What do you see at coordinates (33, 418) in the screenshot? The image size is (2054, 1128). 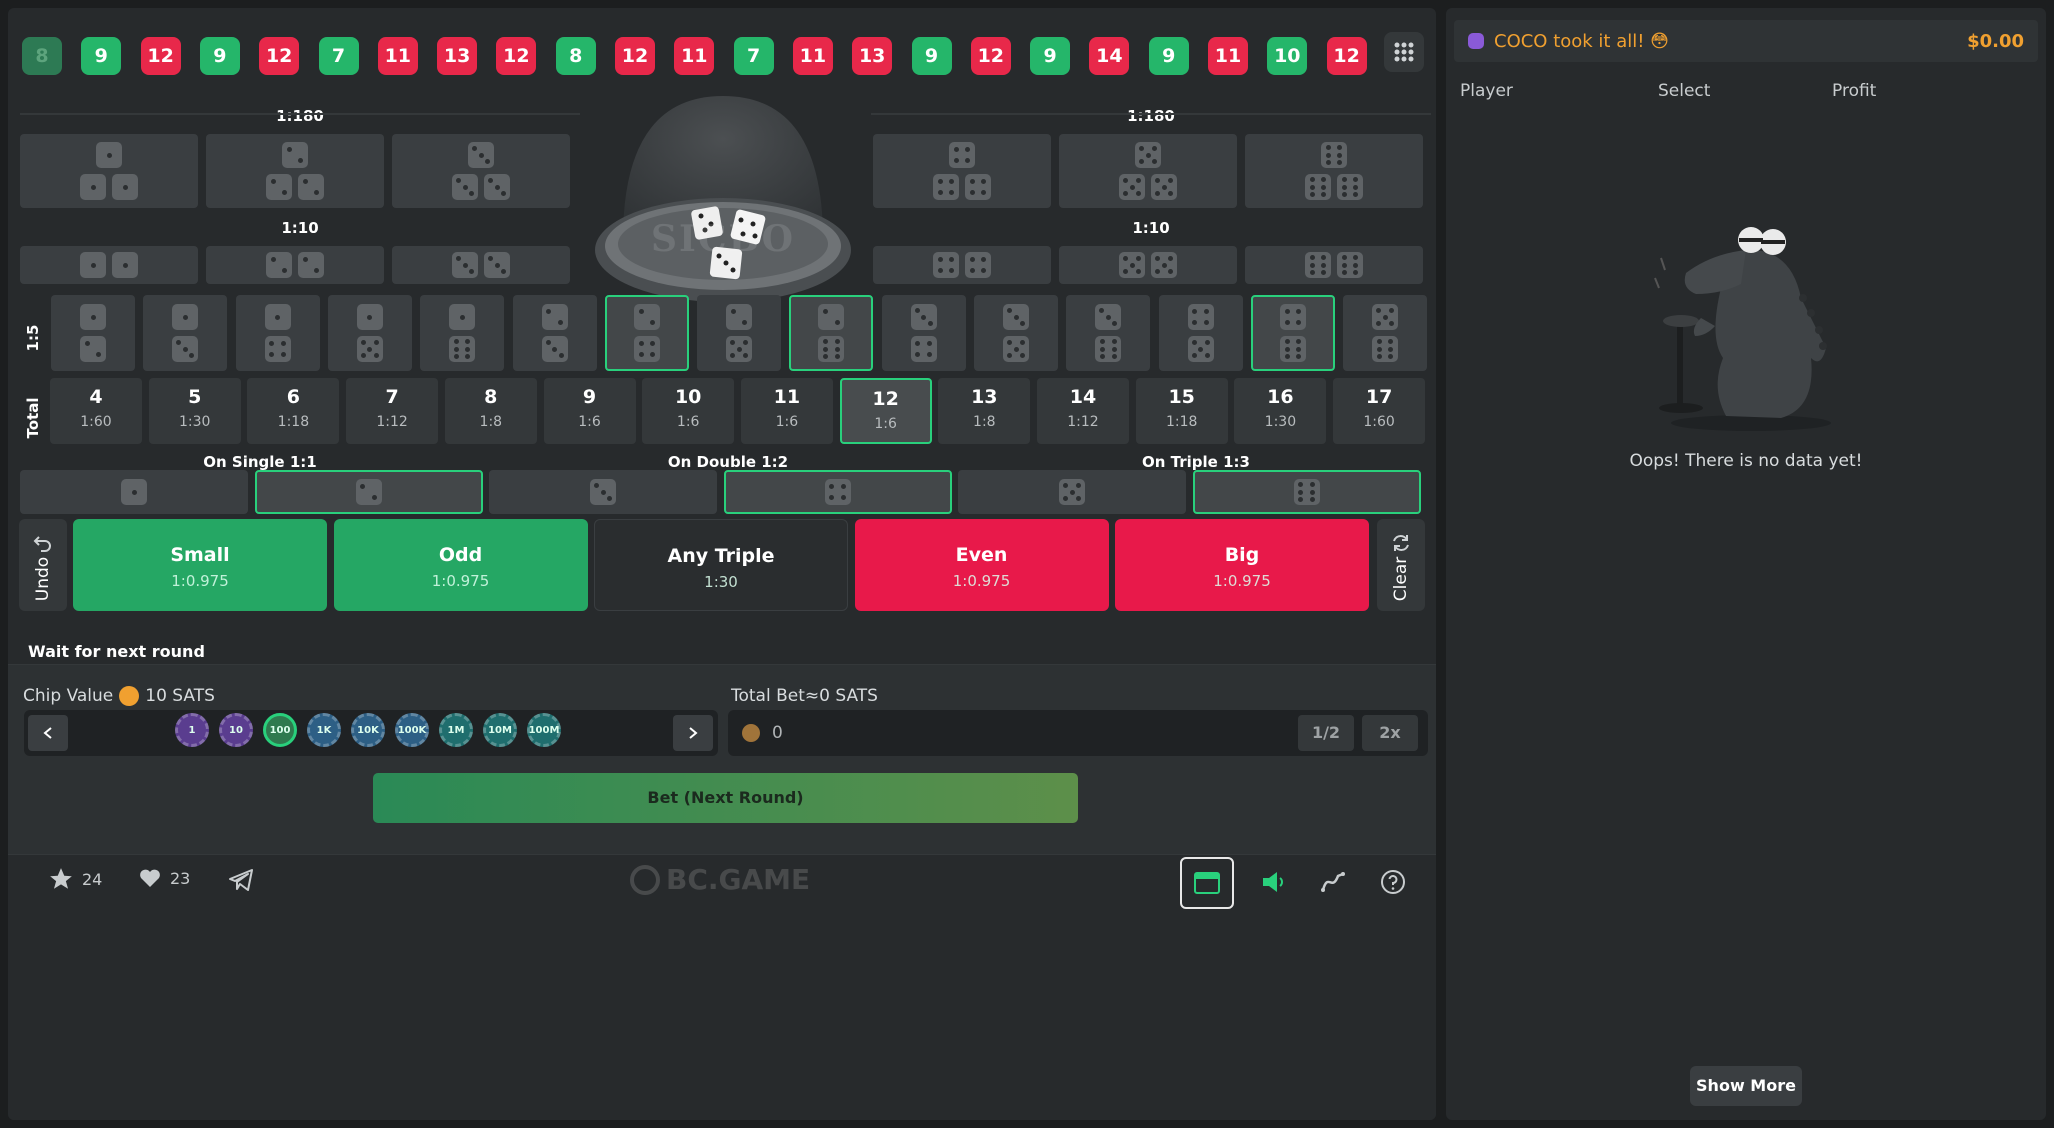 I see `total-label: Total` at bounding box center [33, 418].